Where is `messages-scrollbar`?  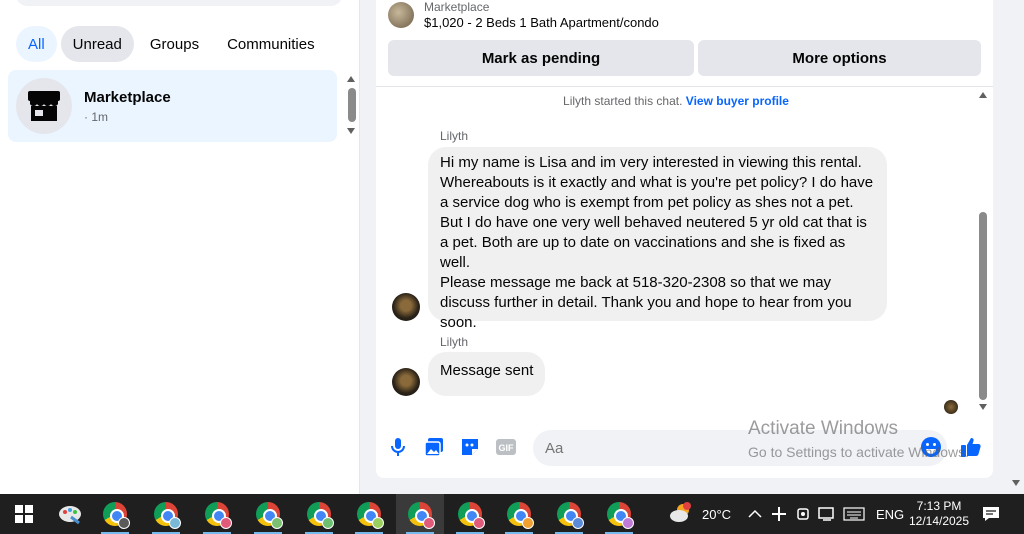 messages-scrollbar is located at coordinates (983, 252).